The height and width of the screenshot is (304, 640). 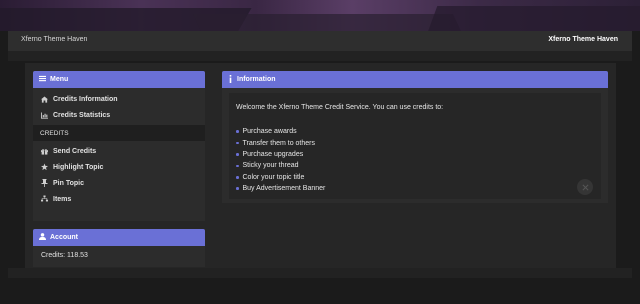 I want to click on account-panel: Account Credits: 118.53, so click(x=119, y=248).